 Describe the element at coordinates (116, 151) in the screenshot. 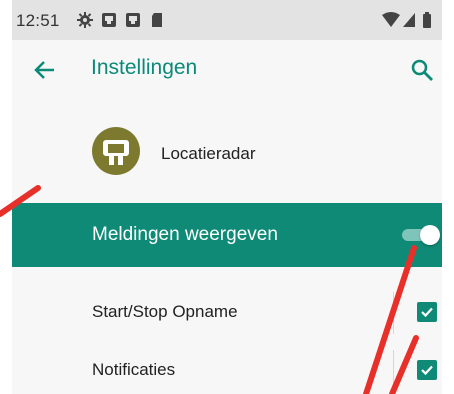

I see `app-logo` at that location.